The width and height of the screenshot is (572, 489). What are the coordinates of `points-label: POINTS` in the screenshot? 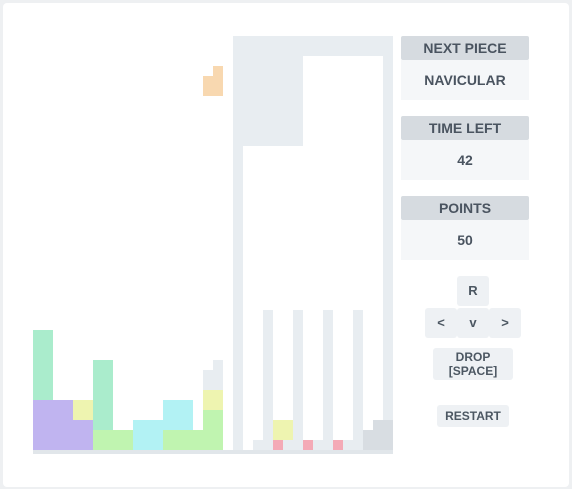 It's located at (465, 208).